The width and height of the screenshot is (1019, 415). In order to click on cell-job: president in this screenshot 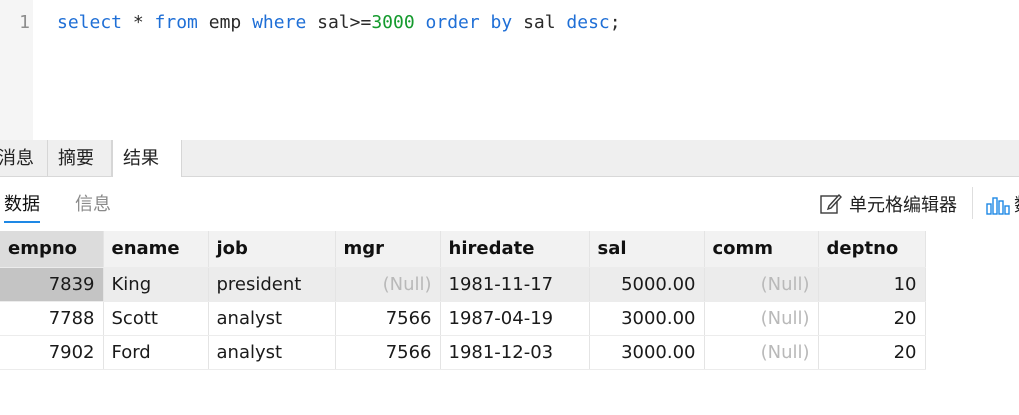, I will do `click(272, 284)`.